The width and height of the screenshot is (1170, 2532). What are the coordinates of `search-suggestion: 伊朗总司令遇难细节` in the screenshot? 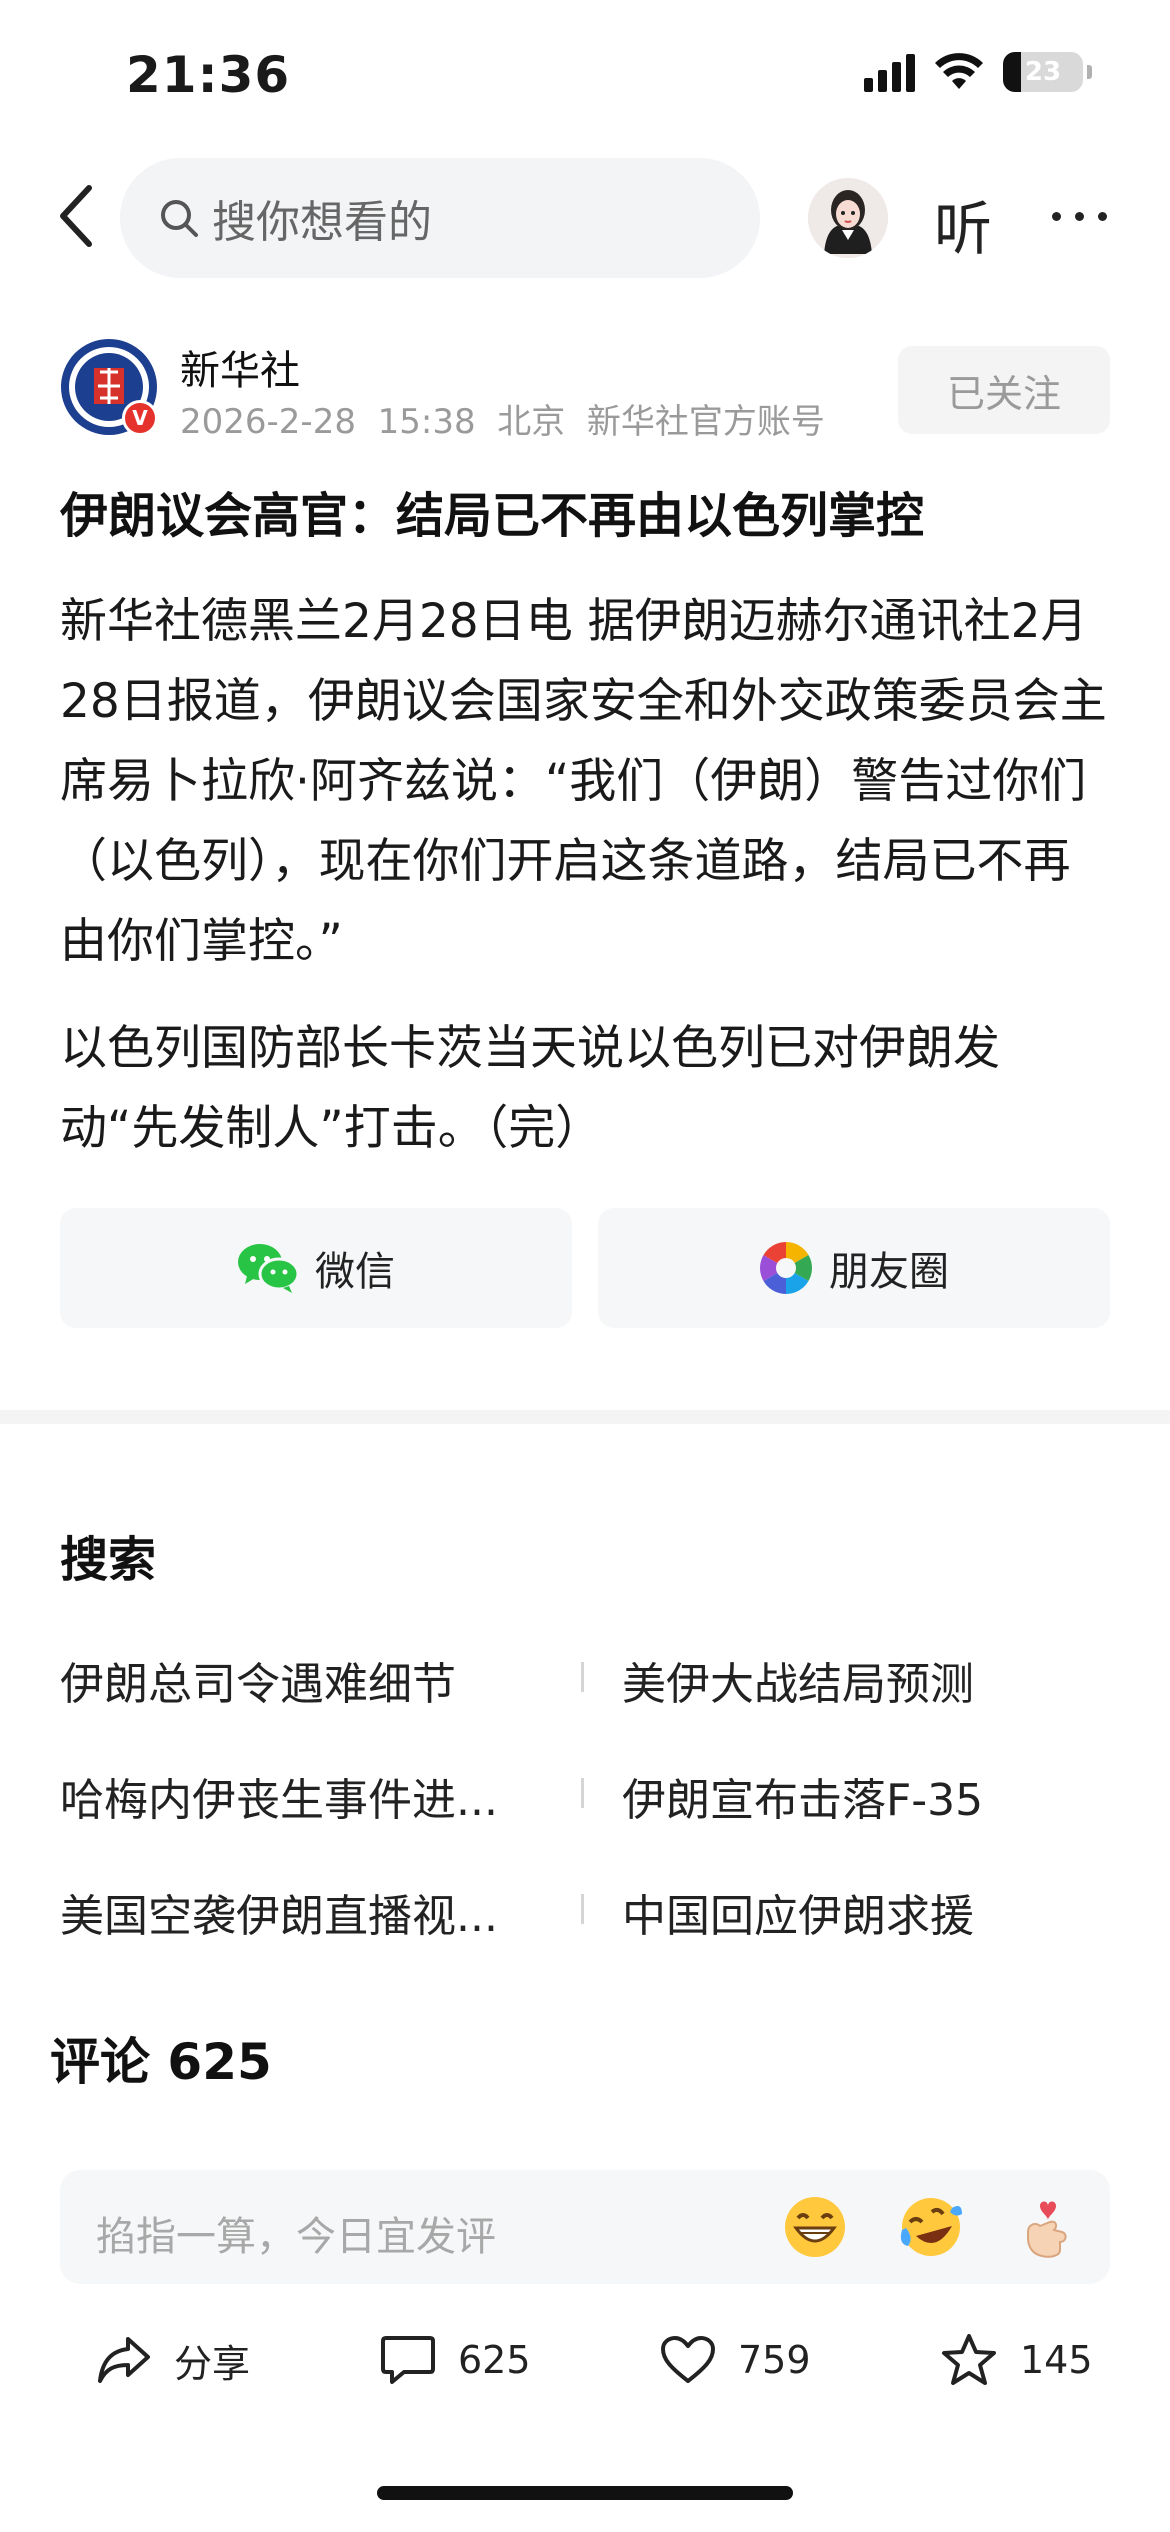 It's located at (305, 1680).